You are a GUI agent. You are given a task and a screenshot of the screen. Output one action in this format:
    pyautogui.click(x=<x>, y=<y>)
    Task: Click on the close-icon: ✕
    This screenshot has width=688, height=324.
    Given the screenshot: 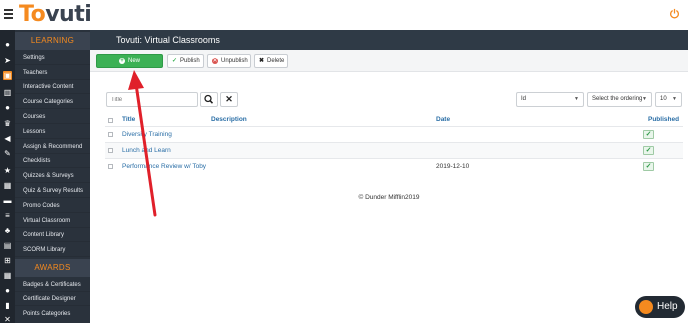 What is the action you would take?
    pyautogui.click(x=229, y=99)
    